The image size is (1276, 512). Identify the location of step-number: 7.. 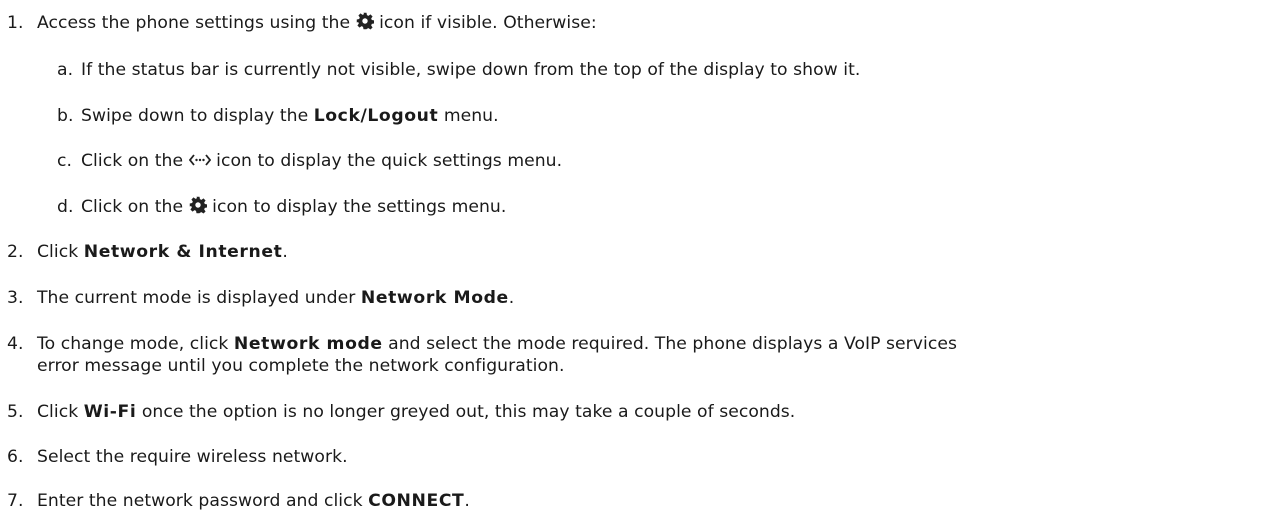
(15, 501).